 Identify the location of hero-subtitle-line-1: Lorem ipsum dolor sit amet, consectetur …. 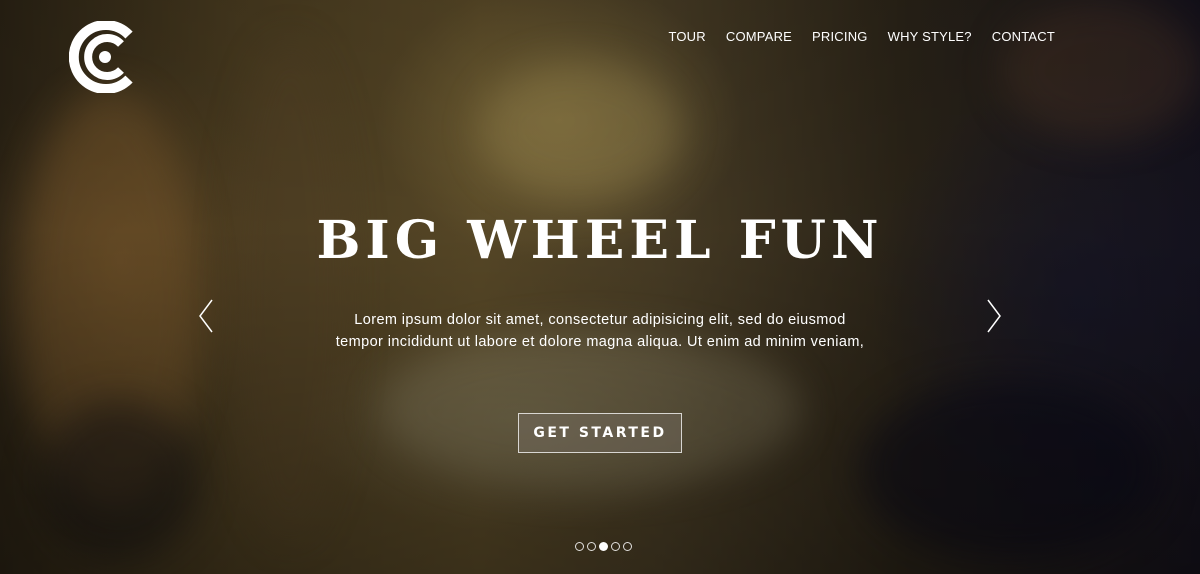
(600, 320).